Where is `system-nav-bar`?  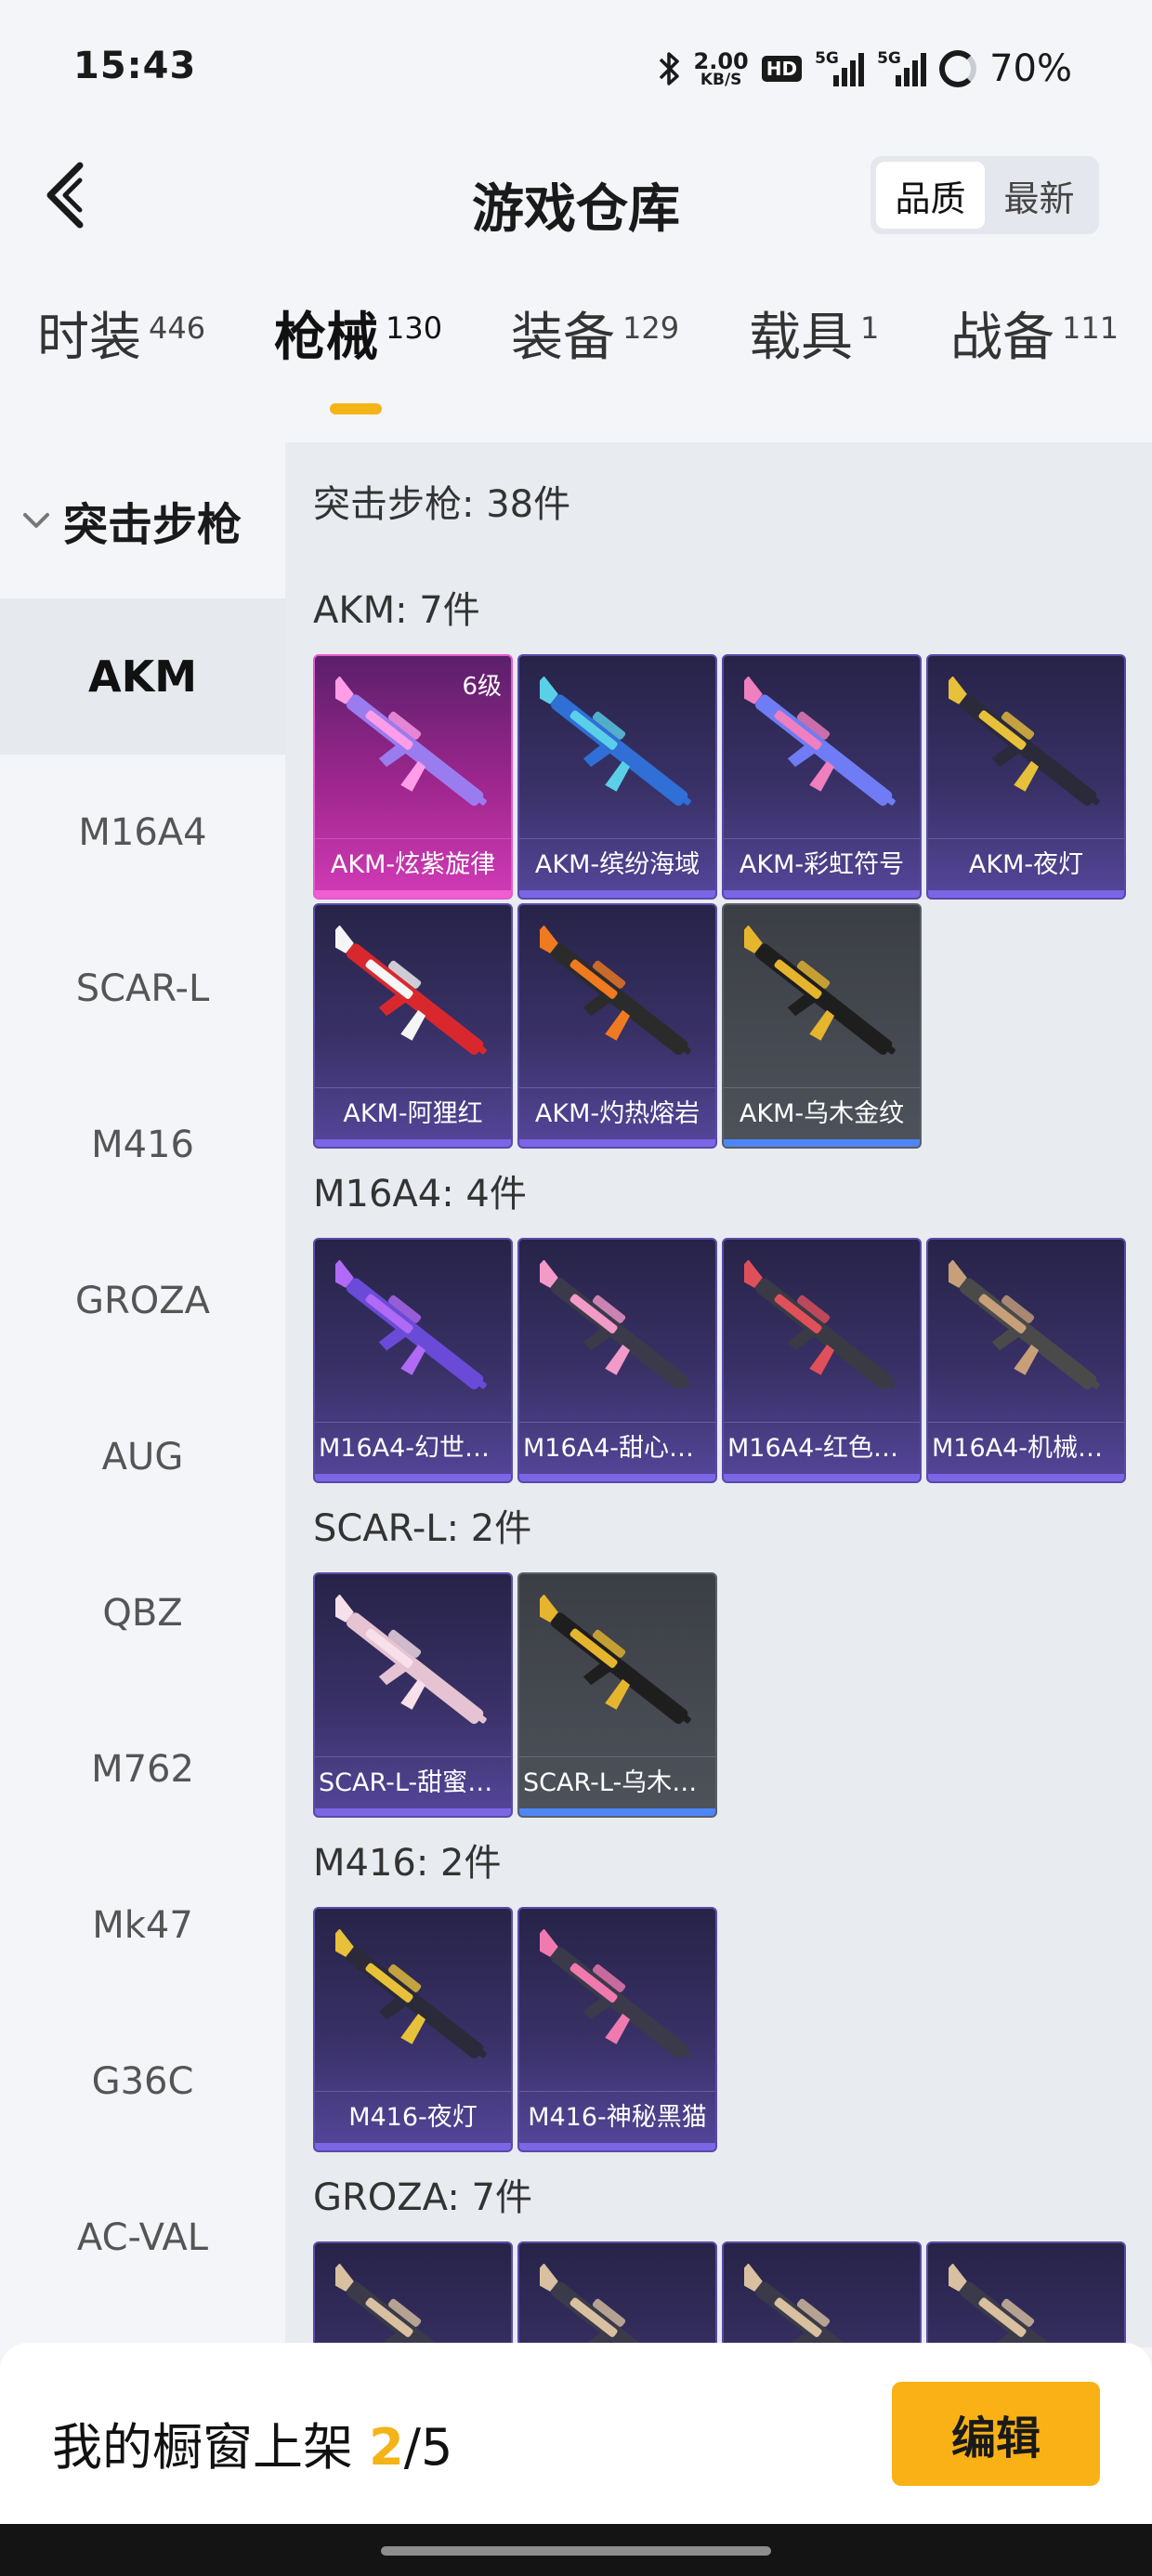
system-nav-bar is located at coordinates (576, 2550).